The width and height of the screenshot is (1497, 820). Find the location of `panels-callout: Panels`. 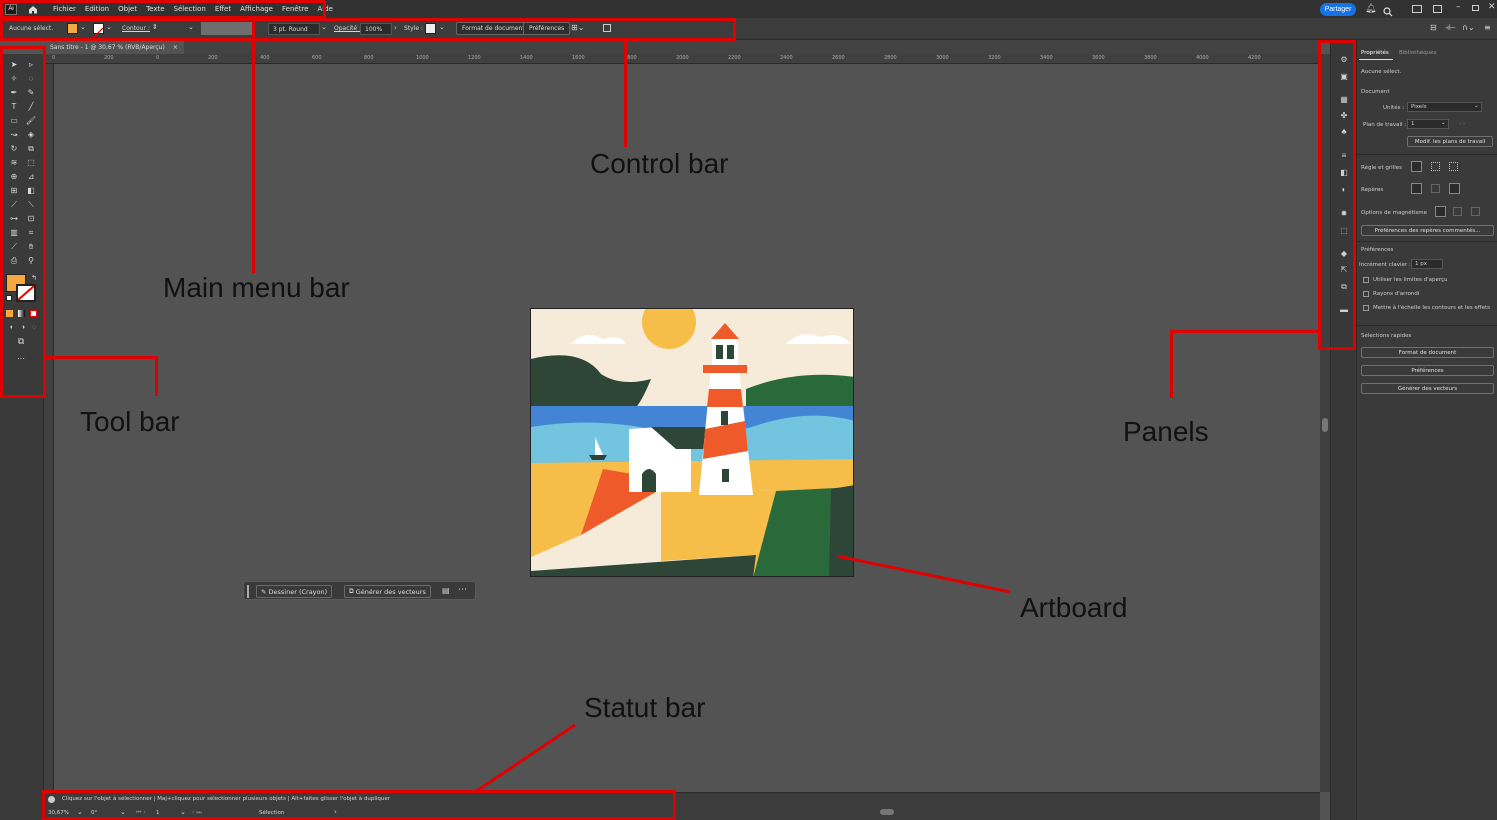

panels-callout: Panels is located at coordinates (1166, 431).